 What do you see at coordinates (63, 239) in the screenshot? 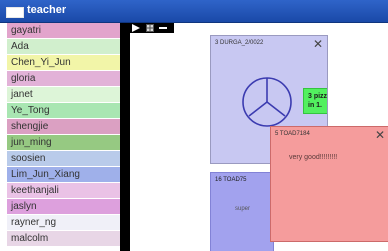
I see `student-name: malcolm` at bounding box center [63, 239].